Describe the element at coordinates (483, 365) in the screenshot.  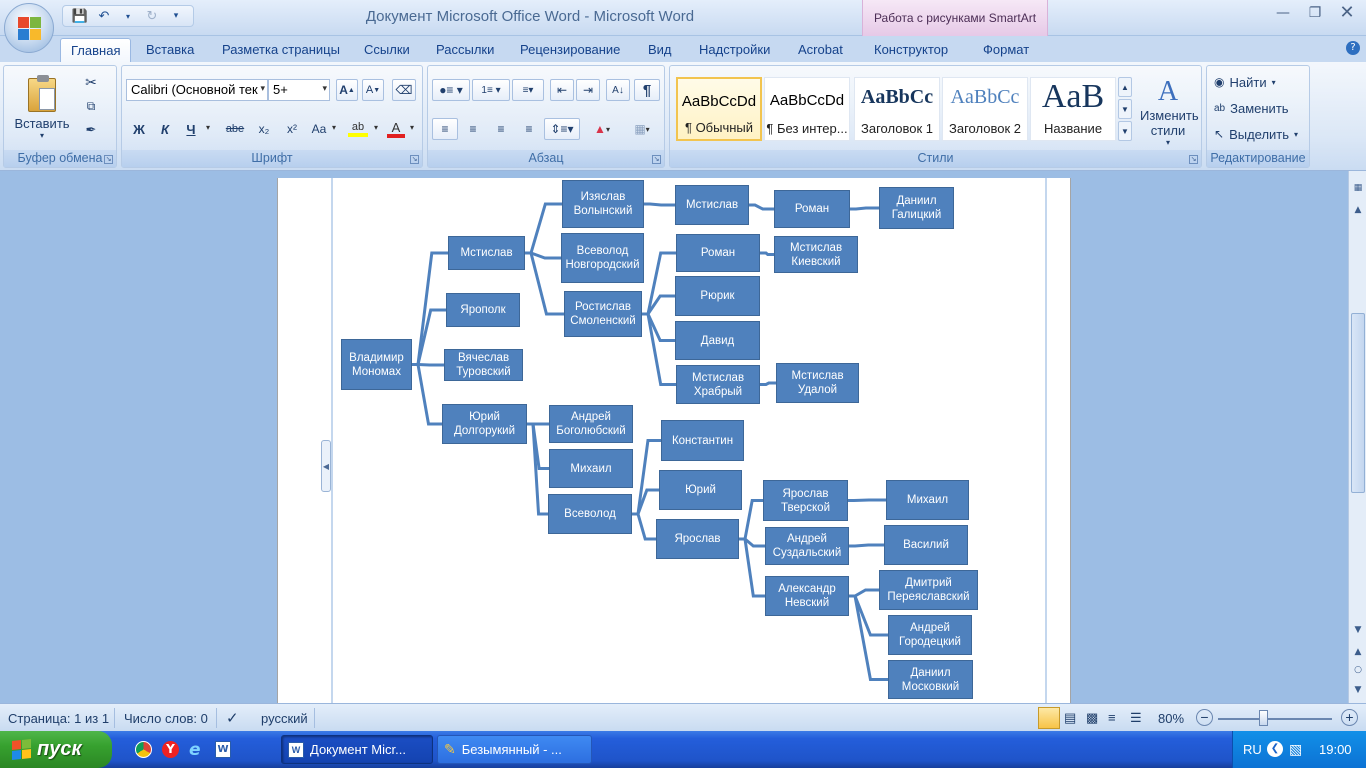
I see `tree-node: Вячеслав Туровский` at that location.